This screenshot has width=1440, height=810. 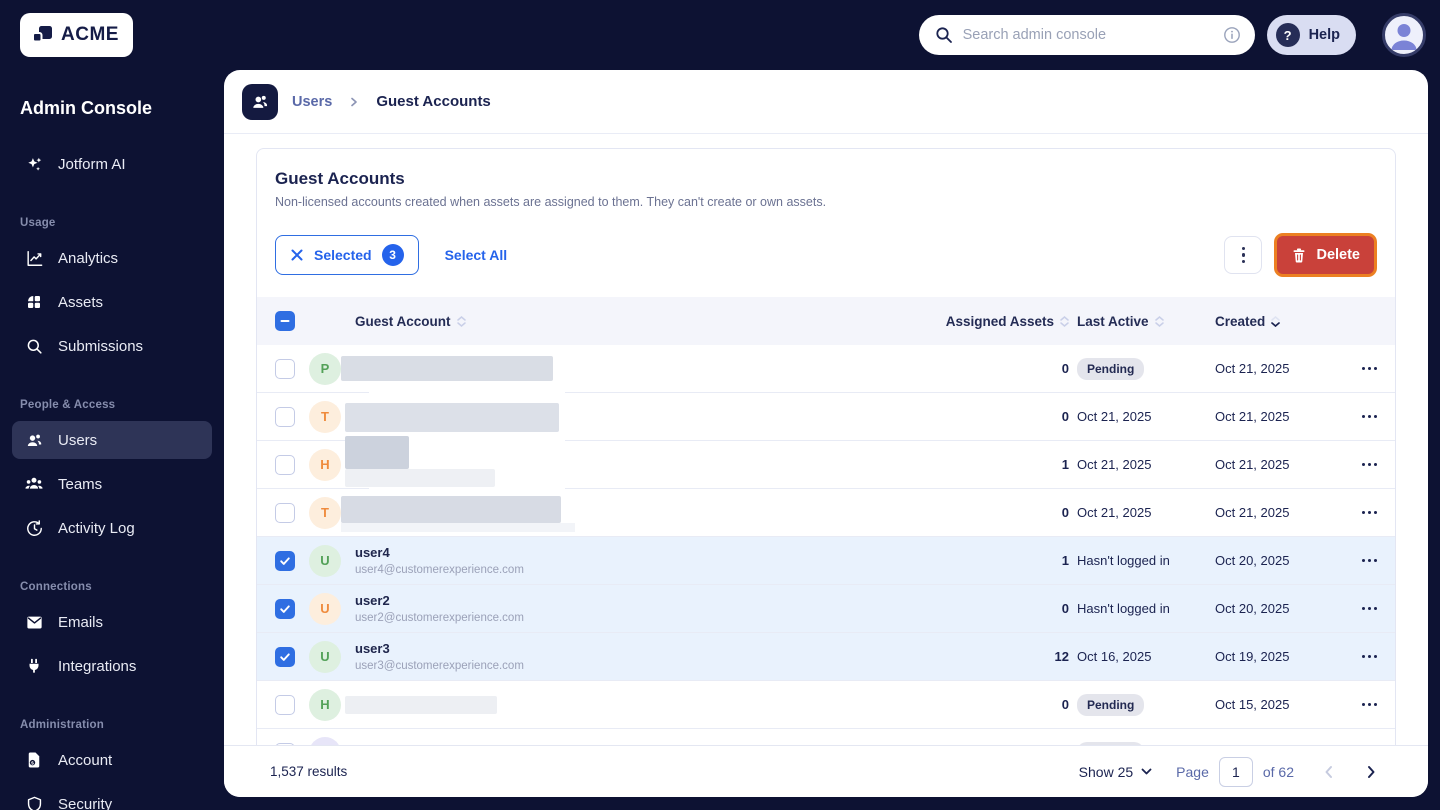 I want to click on table-row: P 0 Pending Oct 21, 2025, so click(x=826, y=369).